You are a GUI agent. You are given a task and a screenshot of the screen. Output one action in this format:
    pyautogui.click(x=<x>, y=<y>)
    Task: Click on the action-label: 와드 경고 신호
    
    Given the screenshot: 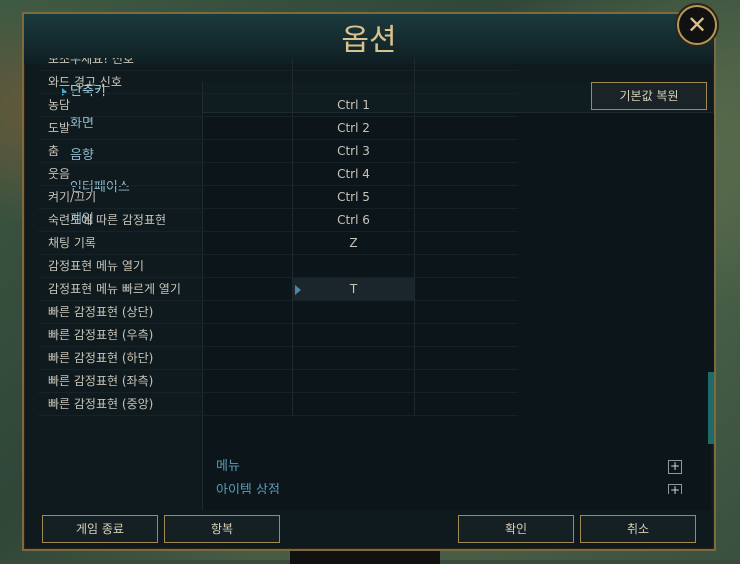 What is the action you would take?
    pyautogui.click(x=85, y=82)
    